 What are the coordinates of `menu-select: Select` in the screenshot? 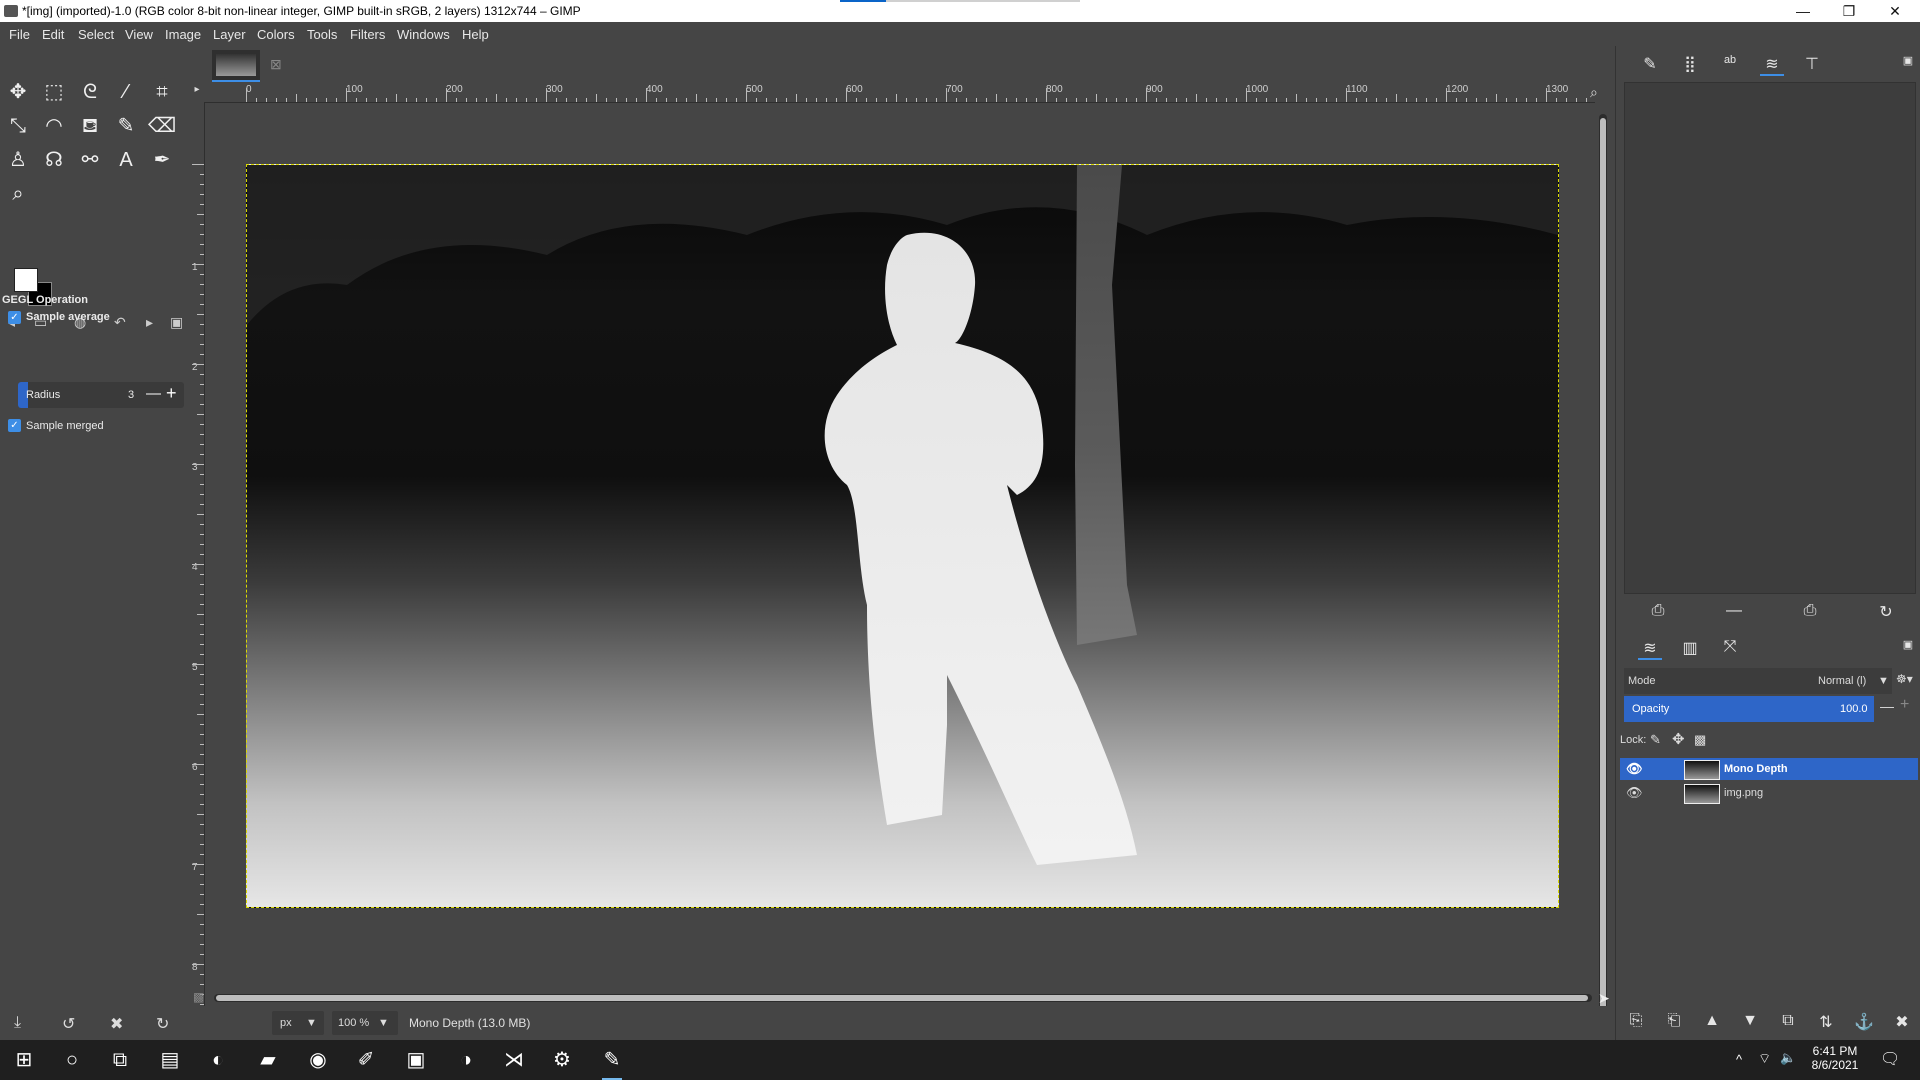 It's located at (96, 34).